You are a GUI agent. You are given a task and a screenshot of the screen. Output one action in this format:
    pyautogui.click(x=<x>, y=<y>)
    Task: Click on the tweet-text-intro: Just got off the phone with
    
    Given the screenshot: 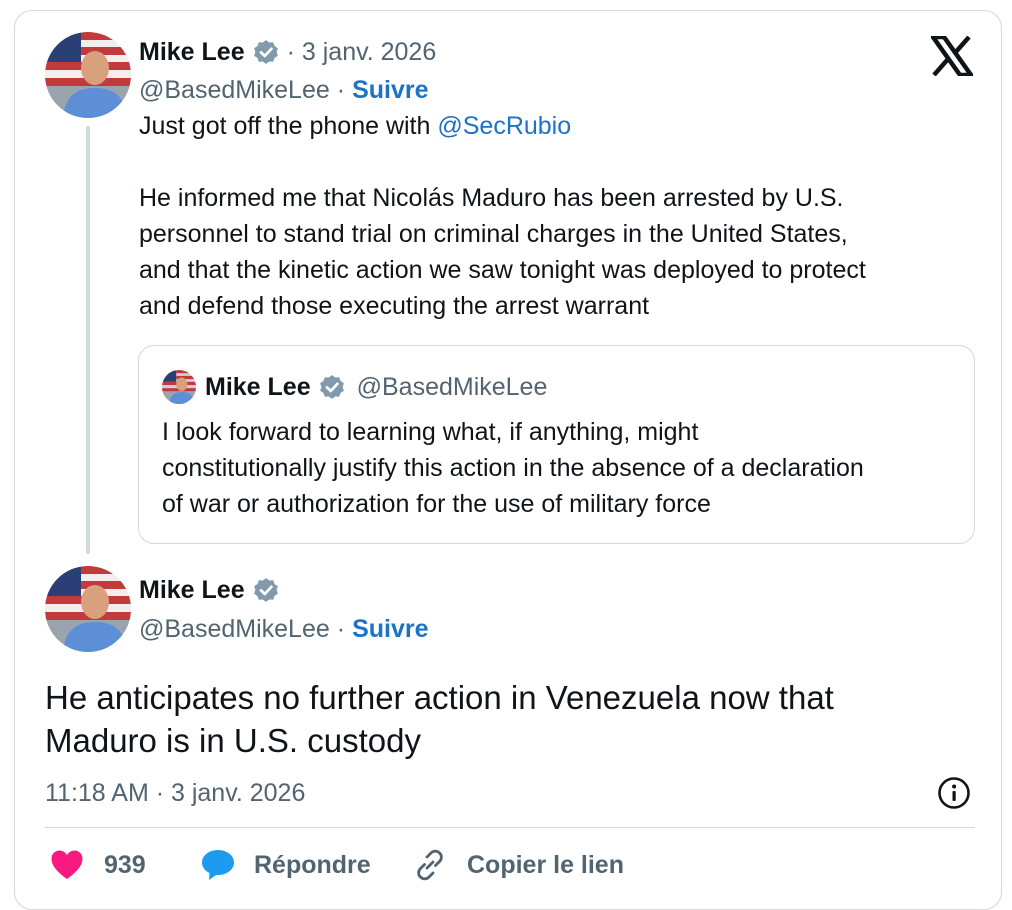 What is the action you would take?
    pyautogui.click(x=288, y=126)
    